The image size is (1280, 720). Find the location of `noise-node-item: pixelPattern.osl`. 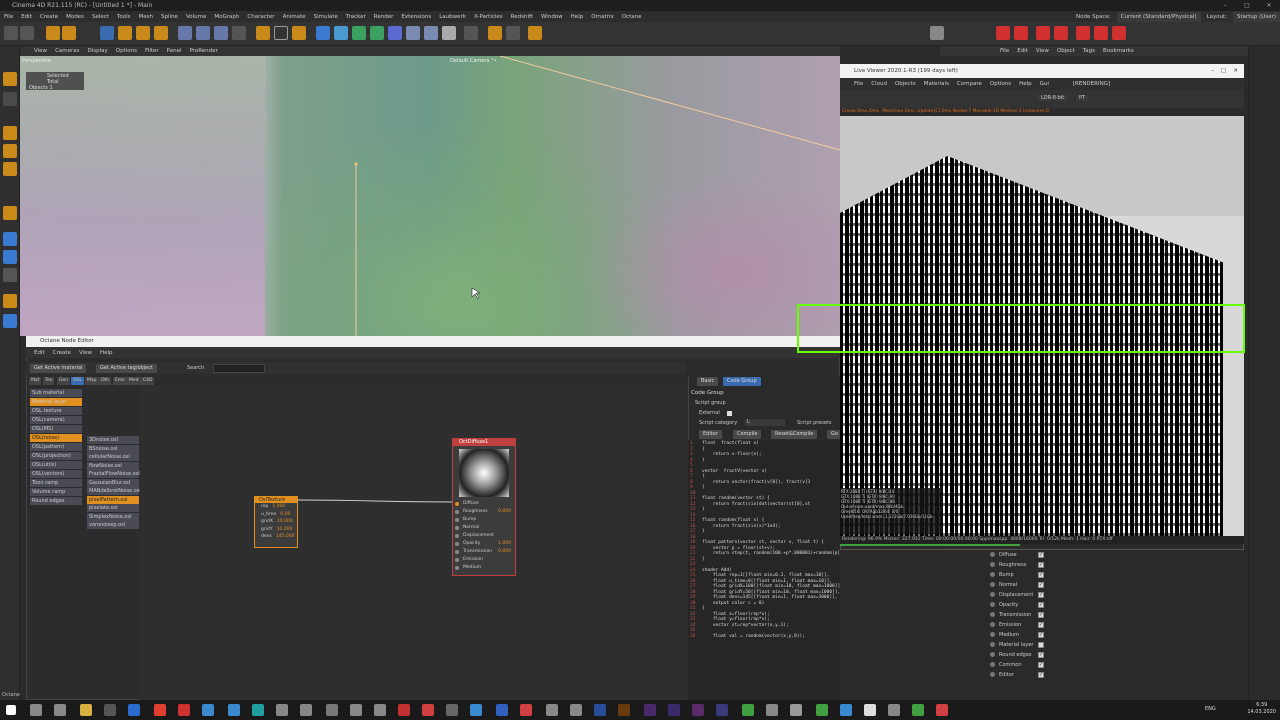

noise-node-item: pixelPattern.osl is located at coordinates (113, 499).